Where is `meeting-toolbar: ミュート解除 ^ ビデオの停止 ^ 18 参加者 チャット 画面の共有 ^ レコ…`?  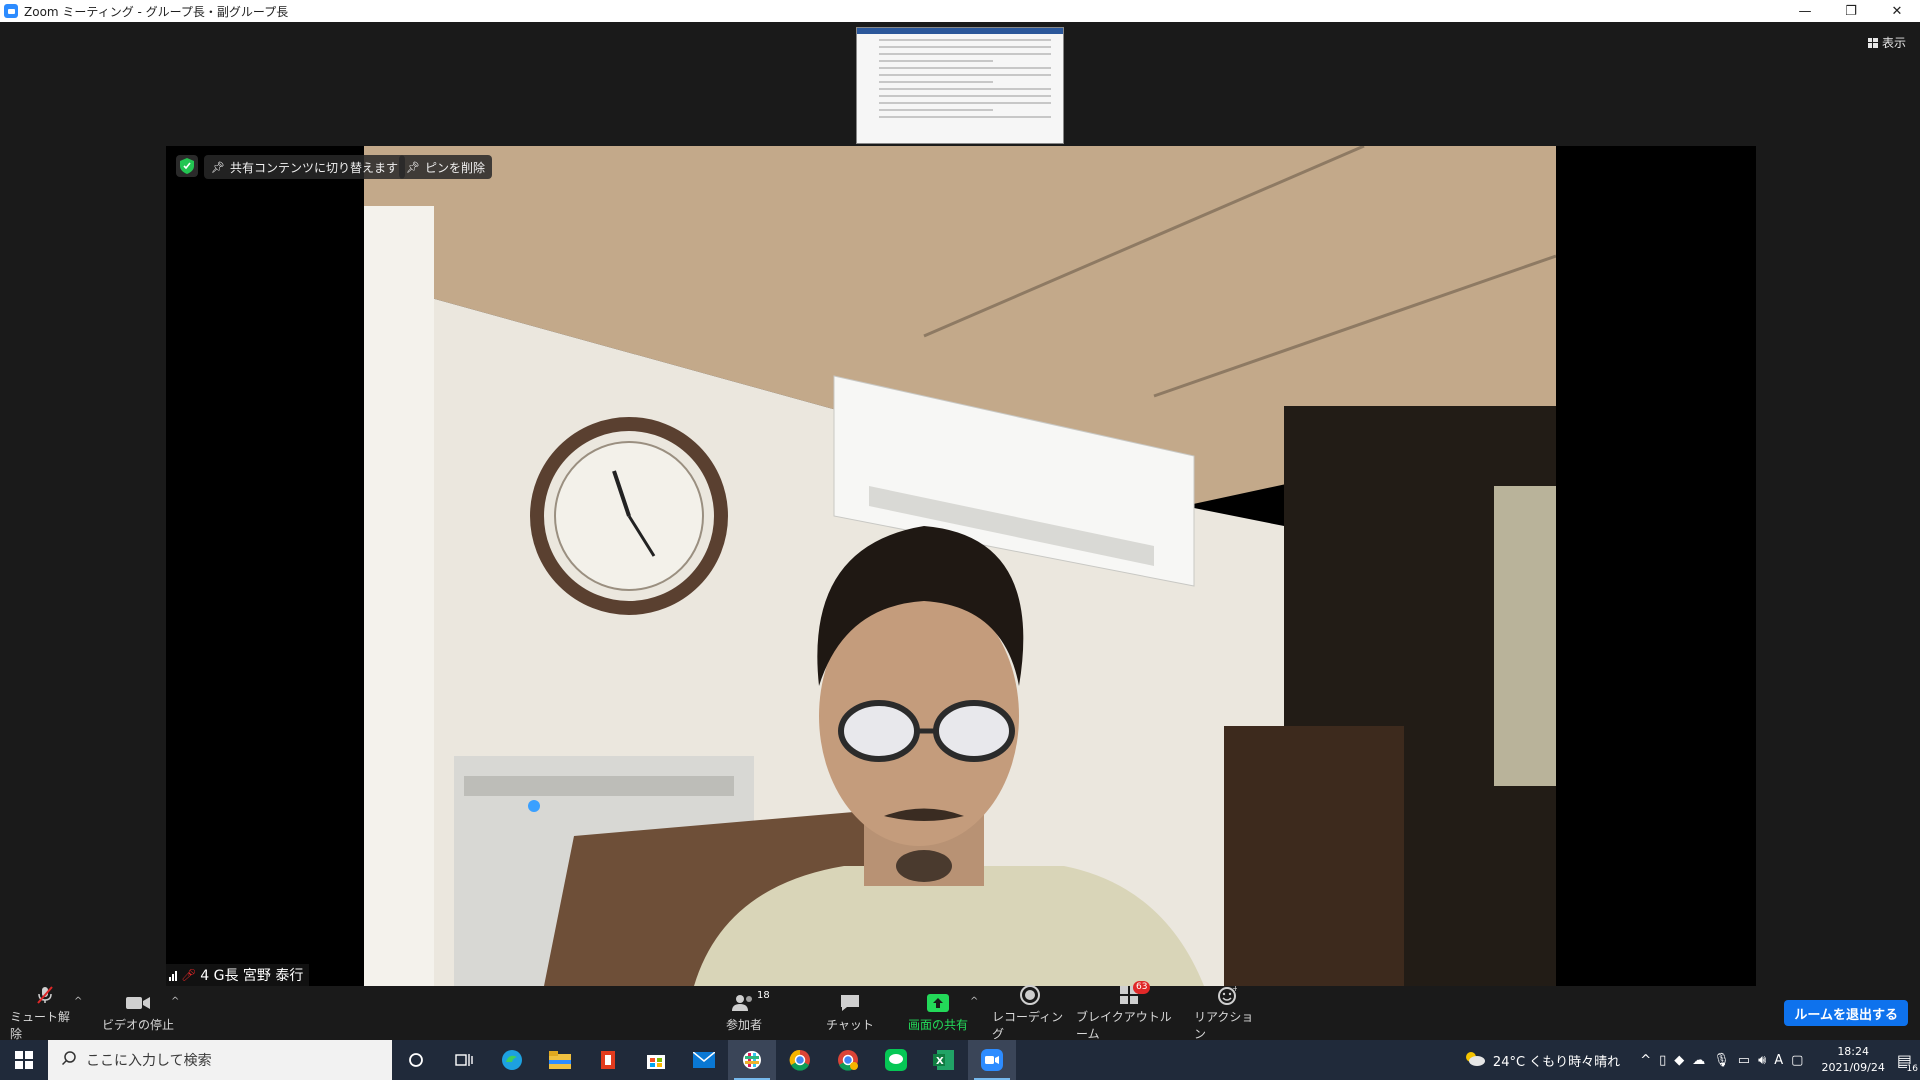 meeting-toolbar: ミュート解除 ^ ビデオの停止 ^ 18 参加者 チャット 画面の共有 ^ レコ… is located at coordinates (960, 1010).